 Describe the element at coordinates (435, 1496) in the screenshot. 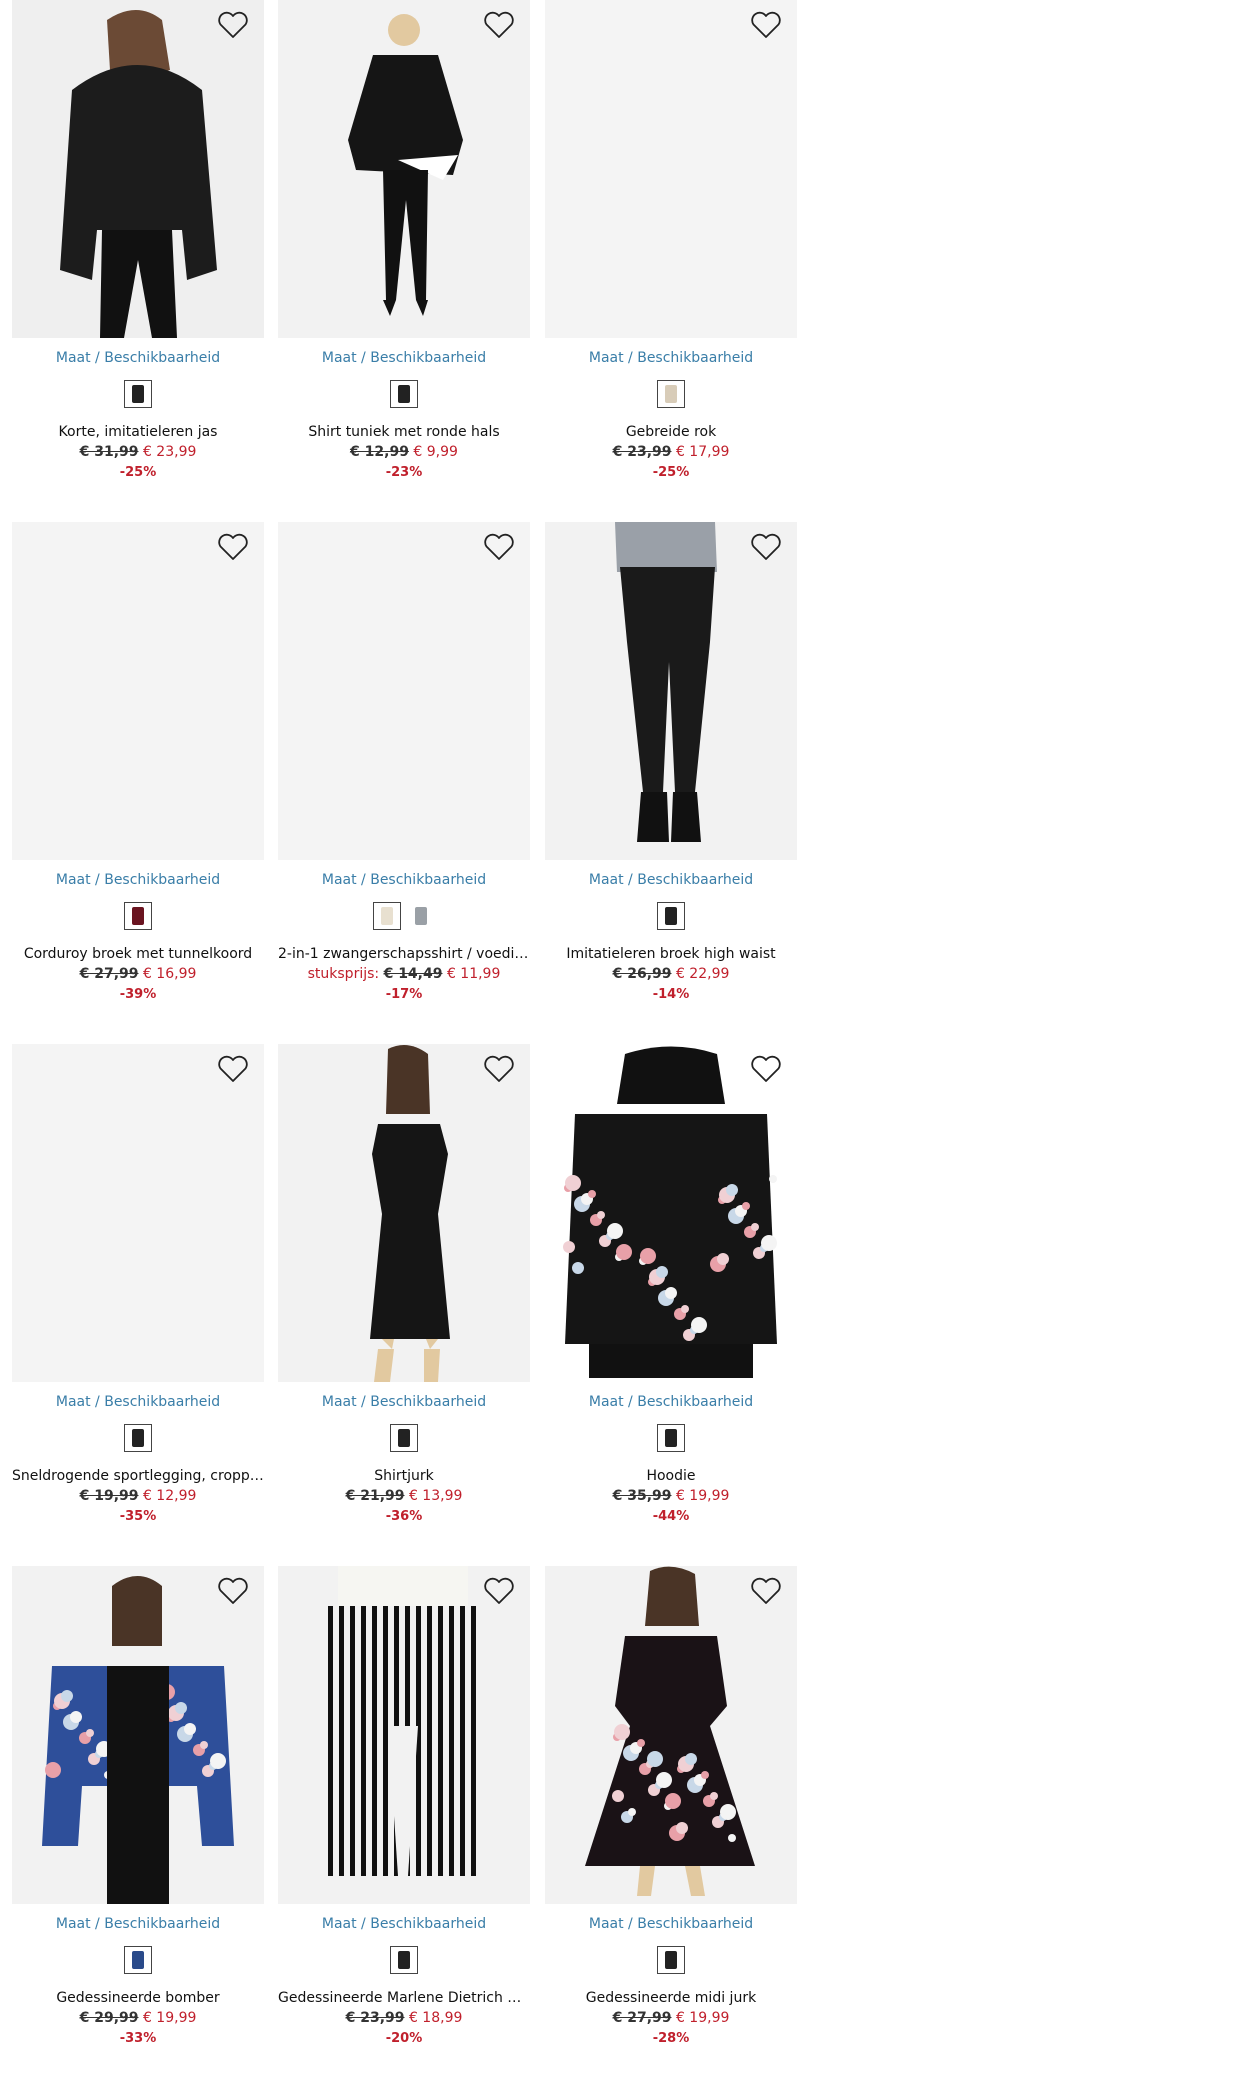

I see `sale-price: € 13,99` at that location.